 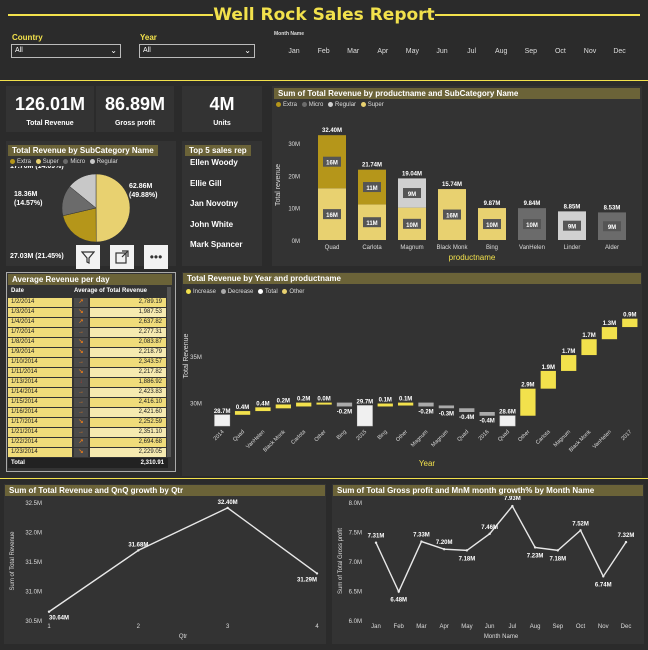 What do you see at coordinates (492, 204) in the screenshot?
I see `bar-total-label: 9.87M` at bounding box center [492, 204].